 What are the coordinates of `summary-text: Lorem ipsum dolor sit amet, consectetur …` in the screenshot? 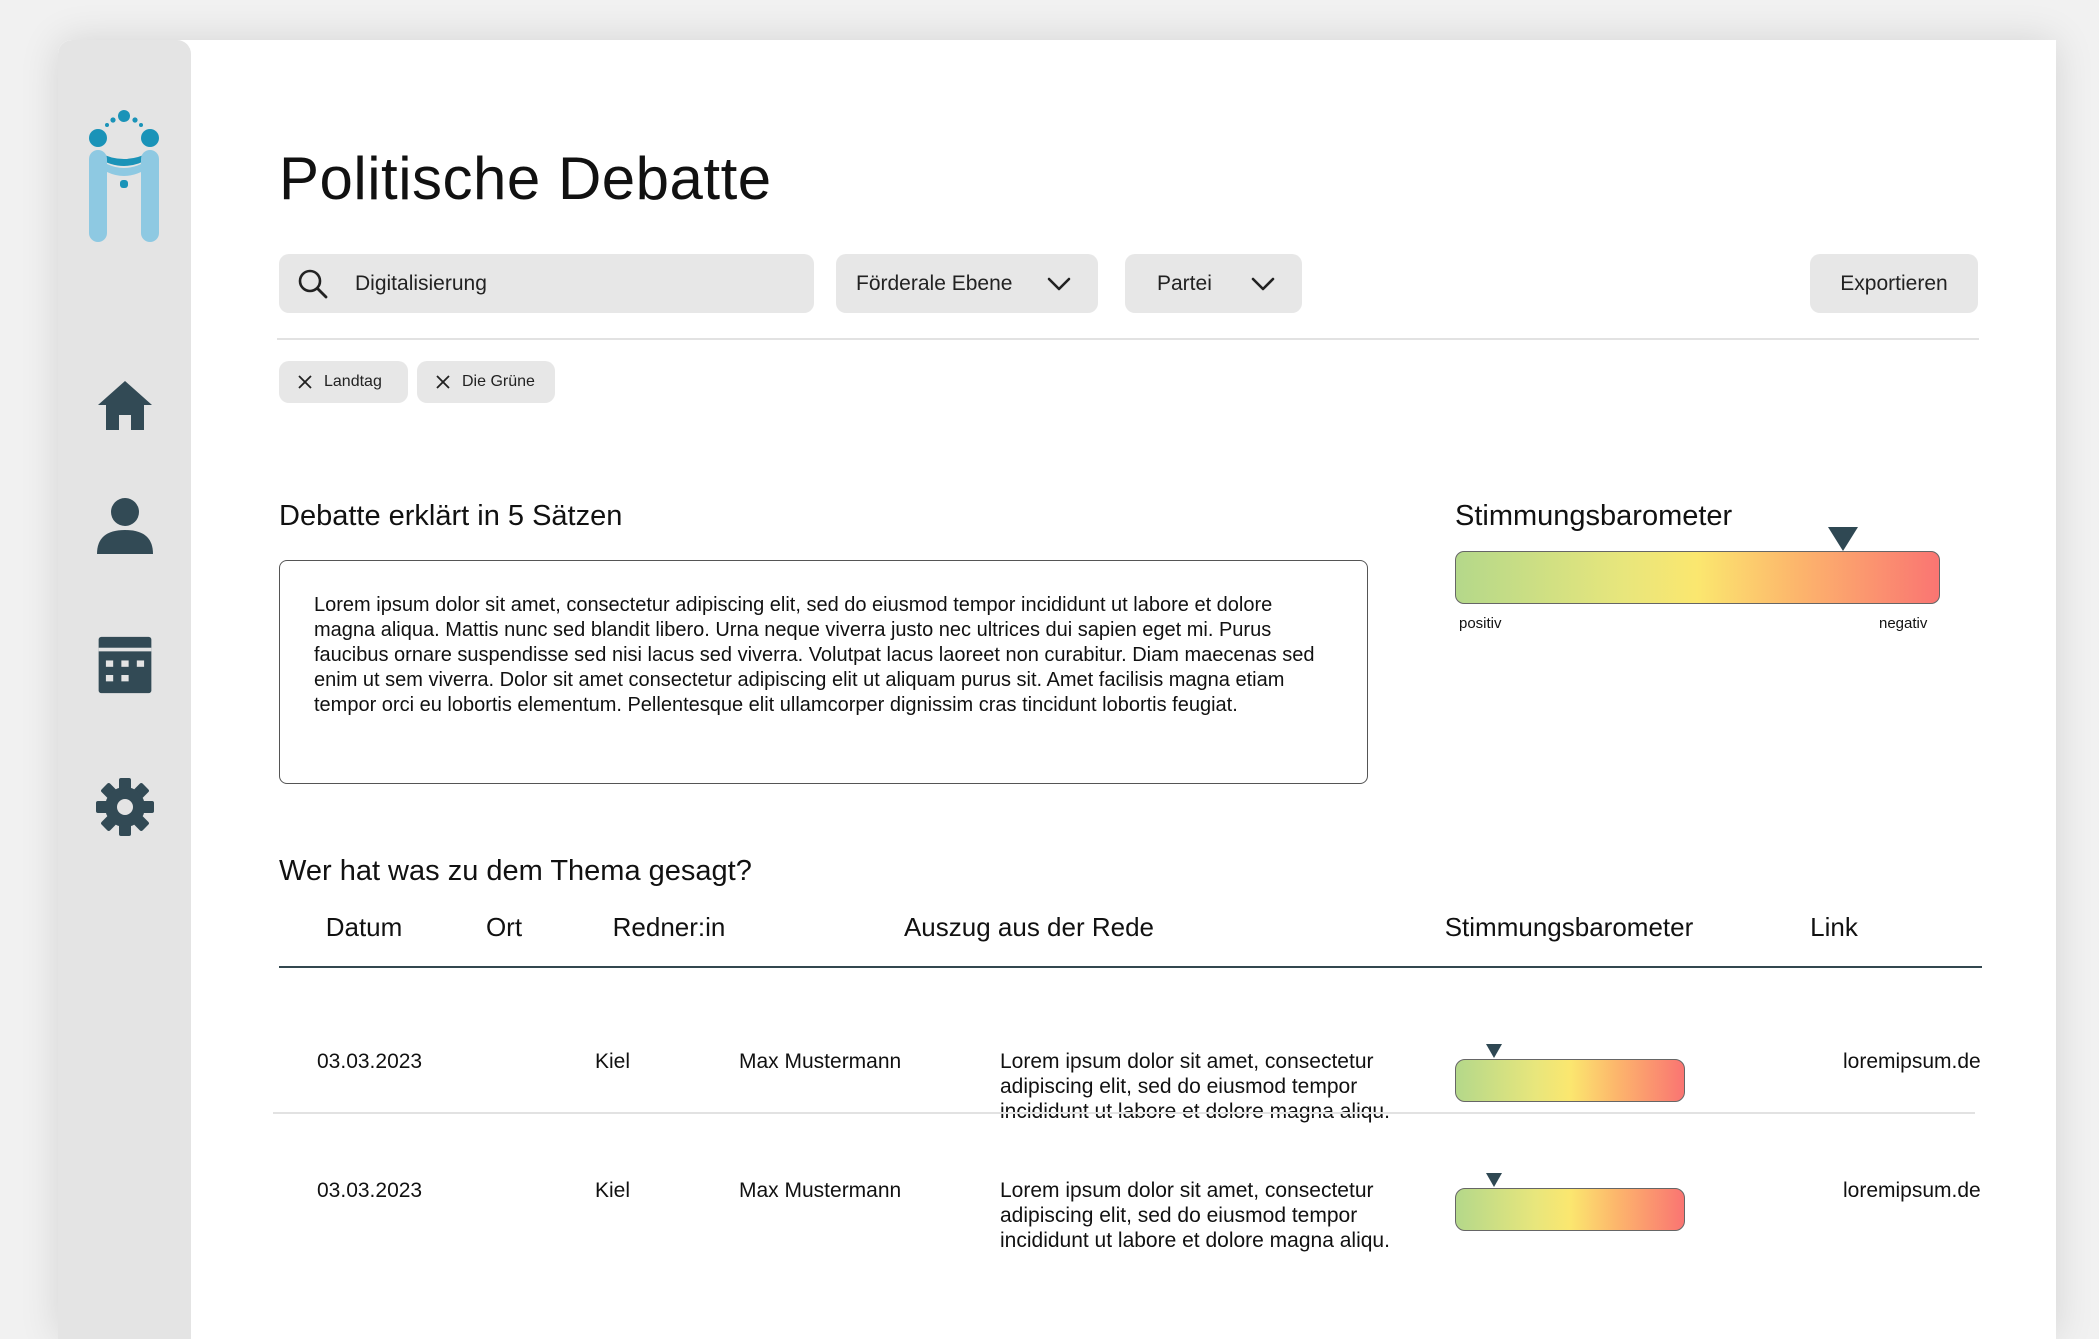 It's located at (814, 655).